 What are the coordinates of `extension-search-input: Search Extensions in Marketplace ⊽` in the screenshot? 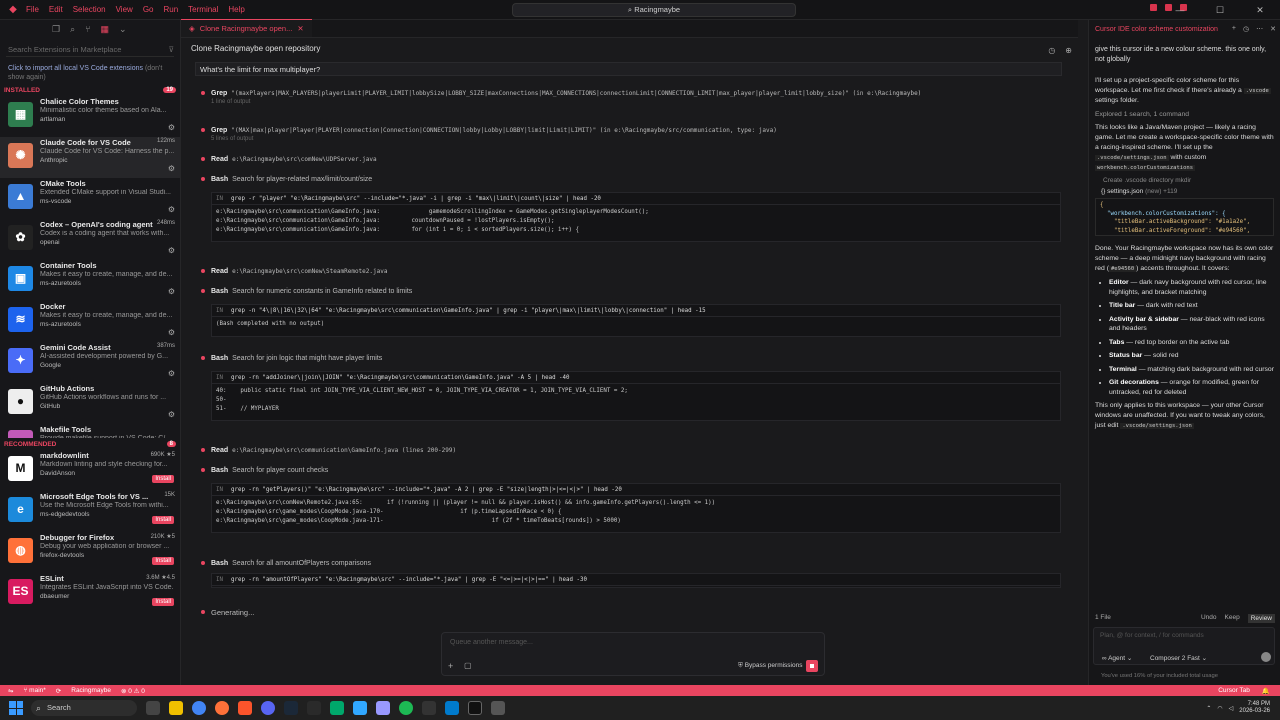 It's located at (90, 50).